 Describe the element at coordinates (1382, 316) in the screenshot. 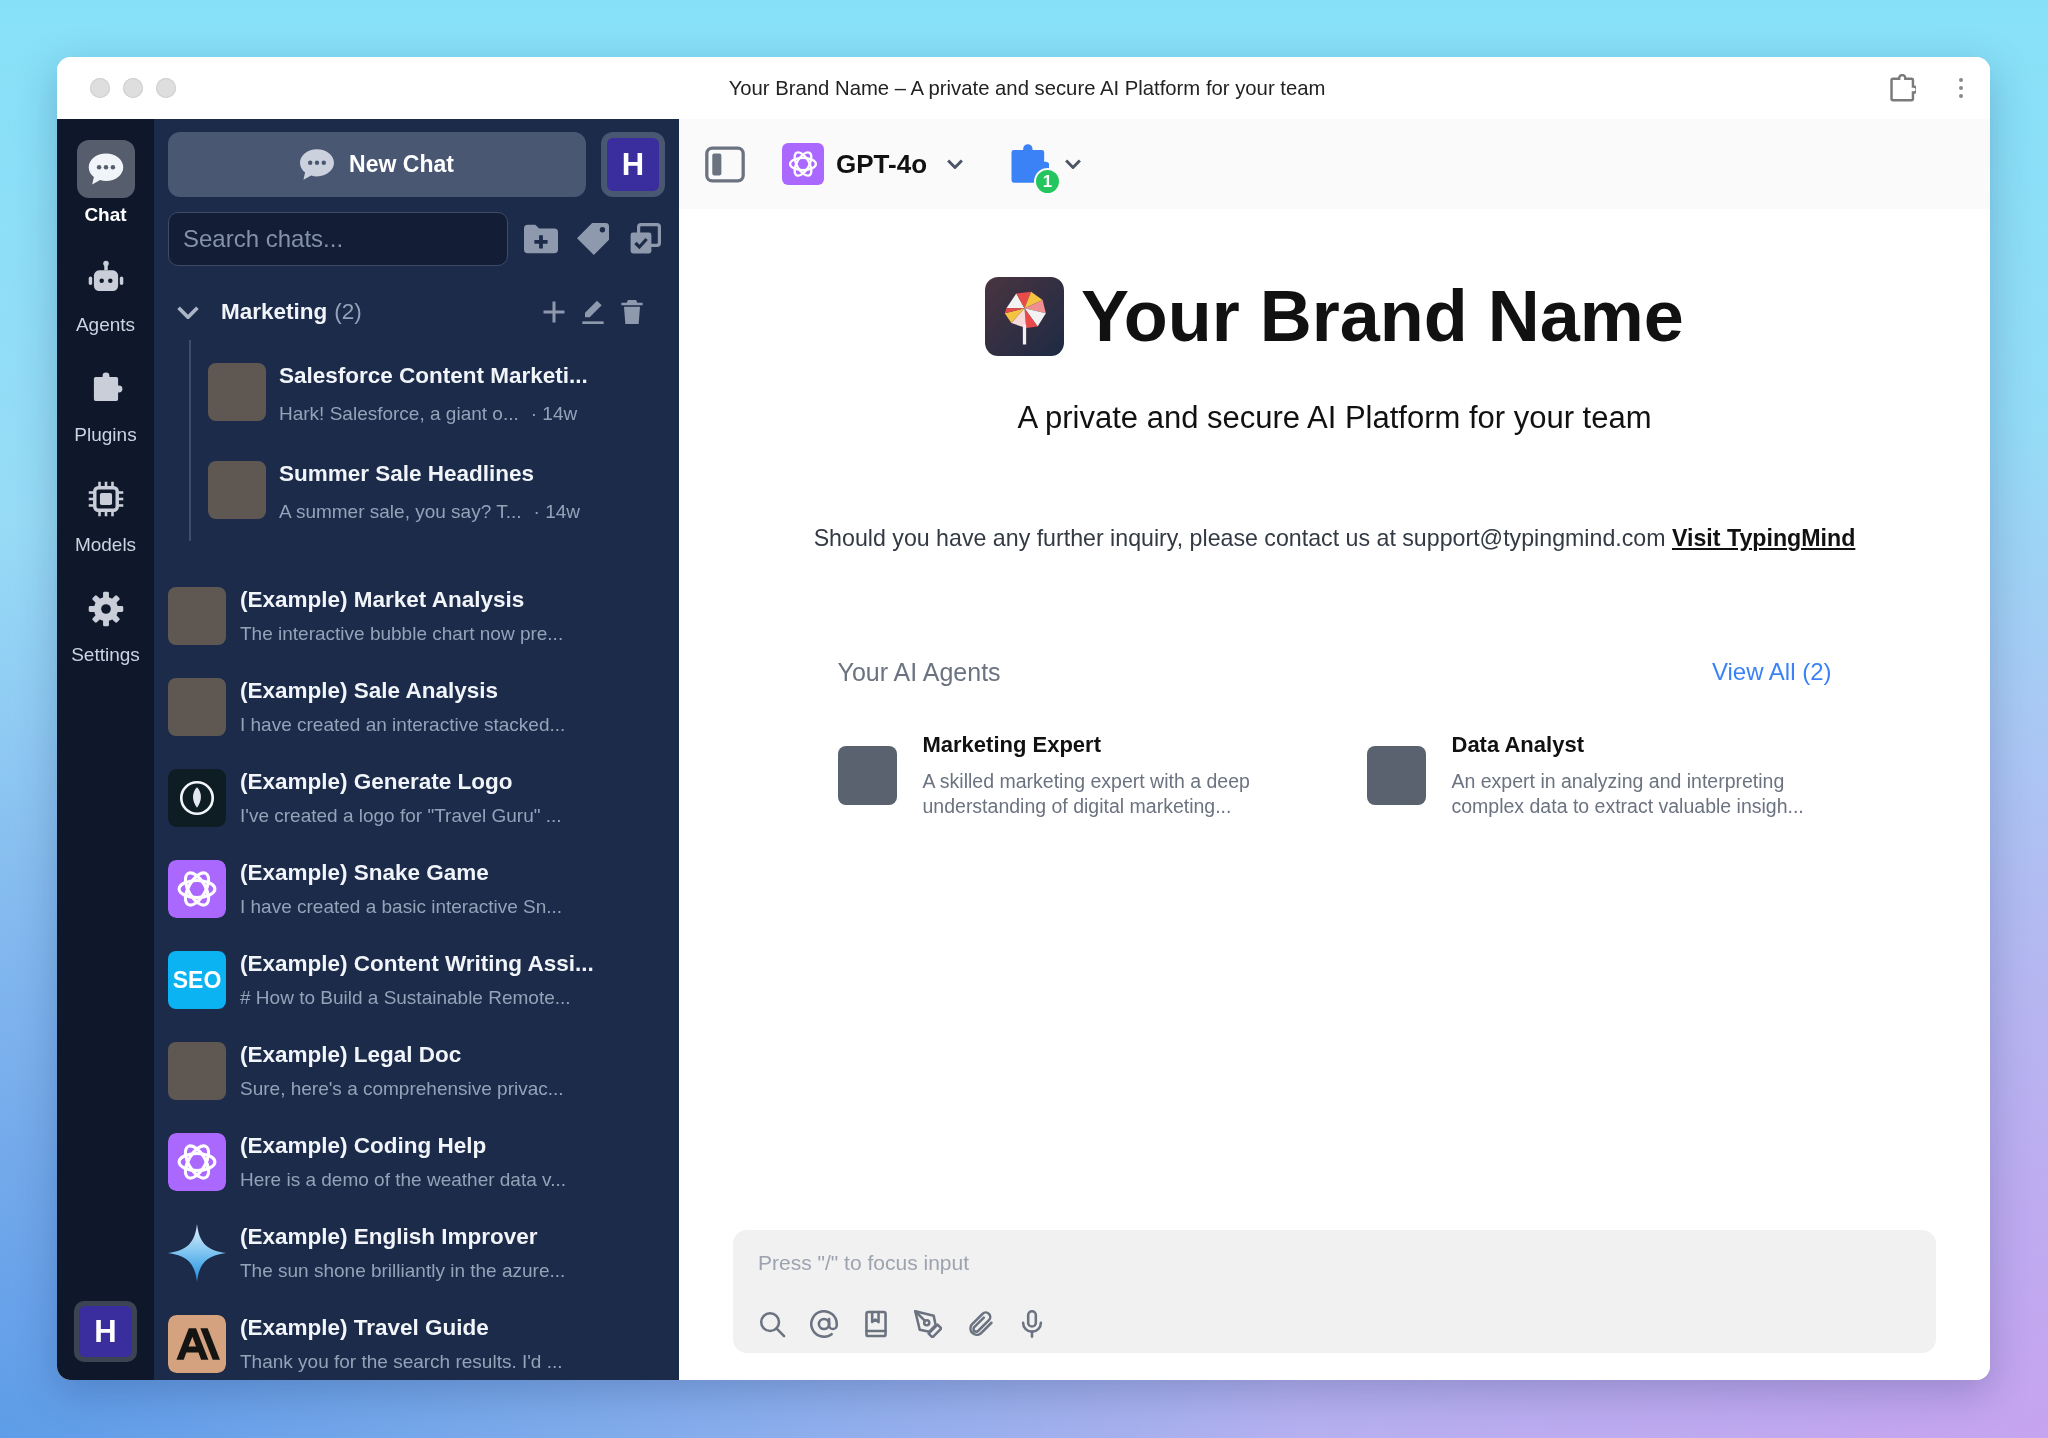

I see `brand-title: Your Brand Name` at that location.